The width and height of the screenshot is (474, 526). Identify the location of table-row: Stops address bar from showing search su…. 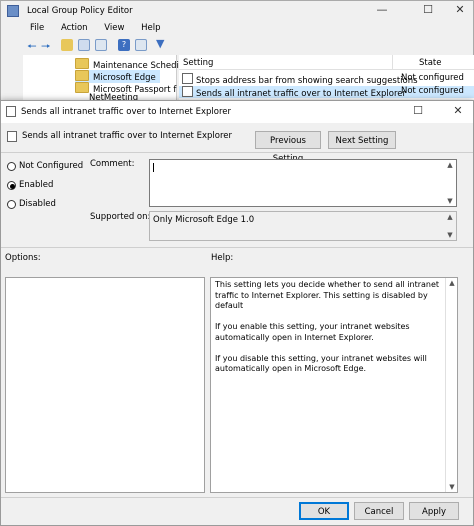
(326, 79).